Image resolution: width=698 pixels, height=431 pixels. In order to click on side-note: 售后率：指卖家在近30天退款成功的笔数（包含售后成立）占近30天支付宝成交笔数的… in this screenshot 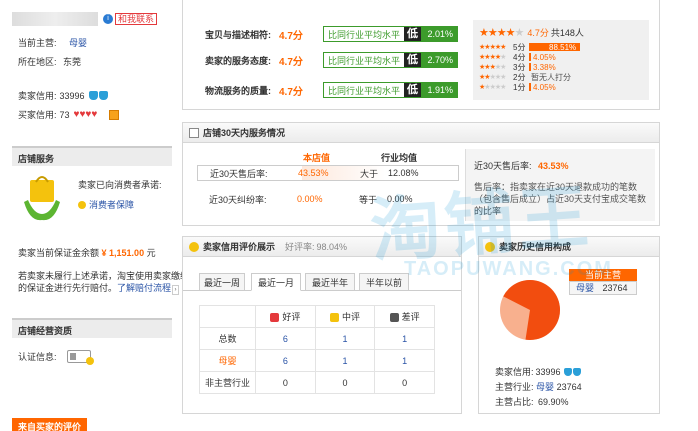, I will do `click(560, 199)`.